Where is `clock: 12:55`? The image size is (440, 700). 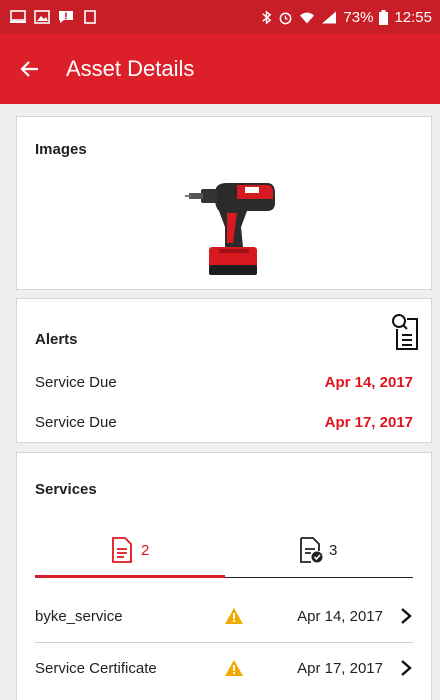 clock: 12:55 is located at coordinates (413, 17).